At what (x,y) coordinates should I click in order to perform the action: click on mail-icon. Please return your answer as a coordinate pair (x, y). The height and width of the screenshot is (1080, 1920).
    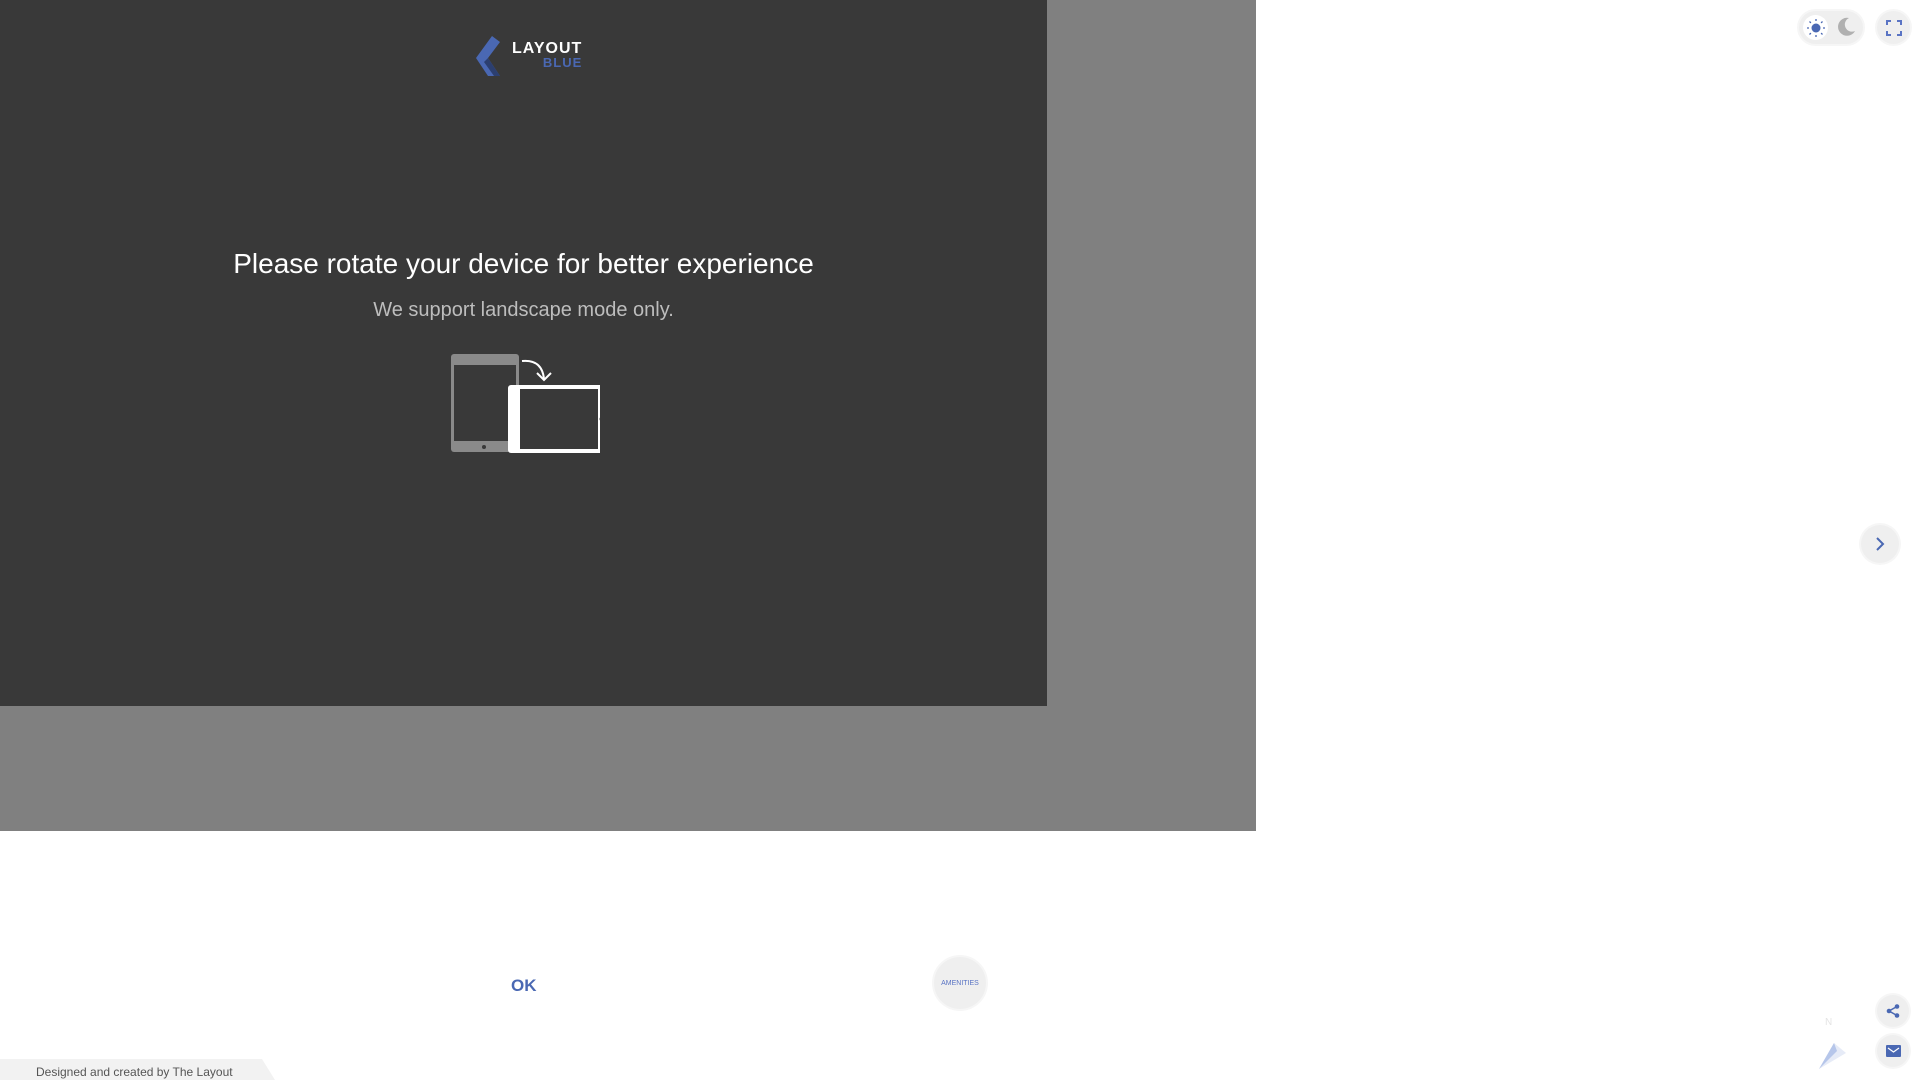
    Looking at the image, I should click on (1893, 1051).